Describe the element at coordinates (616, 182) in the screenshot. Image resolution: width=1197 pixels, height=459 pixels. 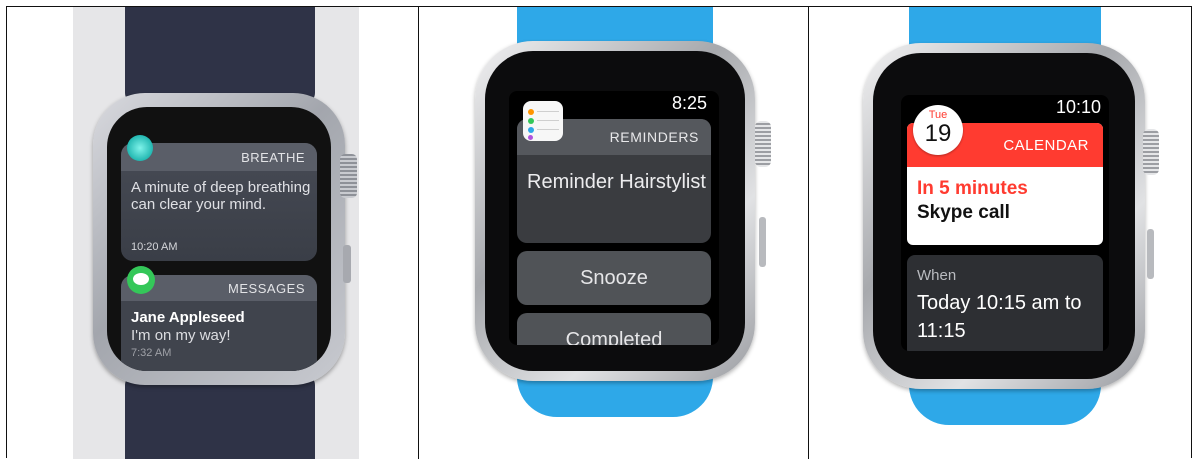
I see `reminder-text: Reminder Hairstylist` at that location.